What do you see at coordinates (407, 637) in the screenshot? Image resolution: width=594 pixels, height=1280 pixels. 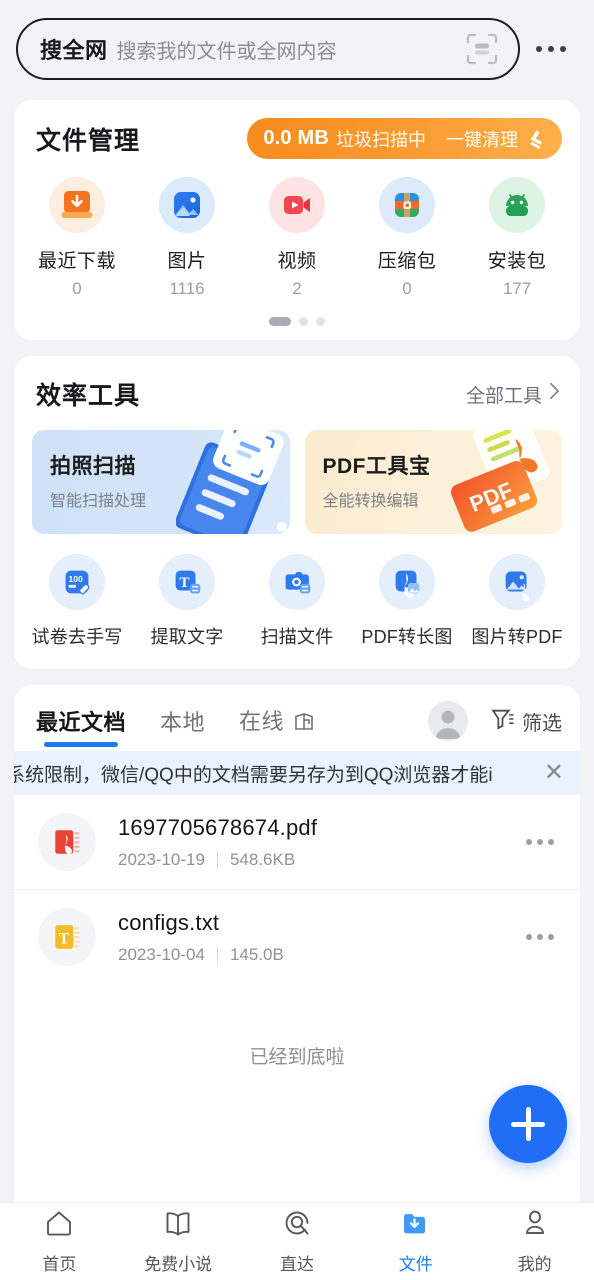 I see `tool-label: PDF转长图` at bounding box center [407, 637].